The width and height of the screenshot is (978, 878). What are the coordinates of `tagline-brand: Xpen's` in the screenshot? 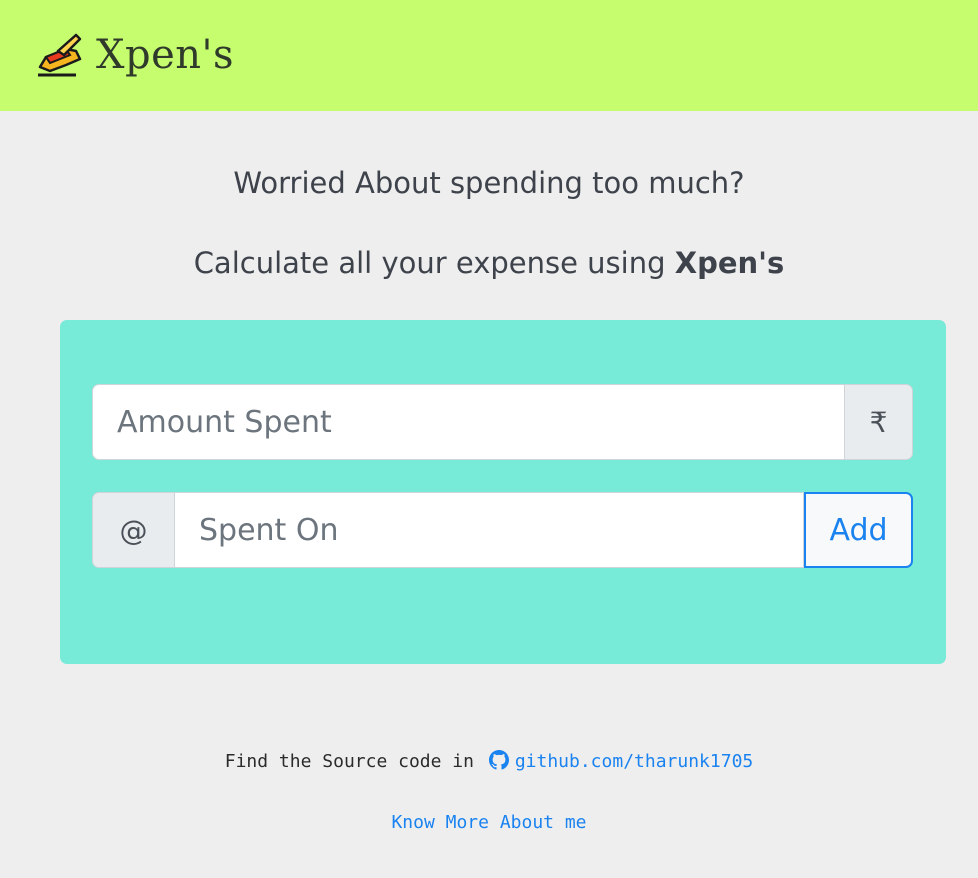 It's located at (729, 263).